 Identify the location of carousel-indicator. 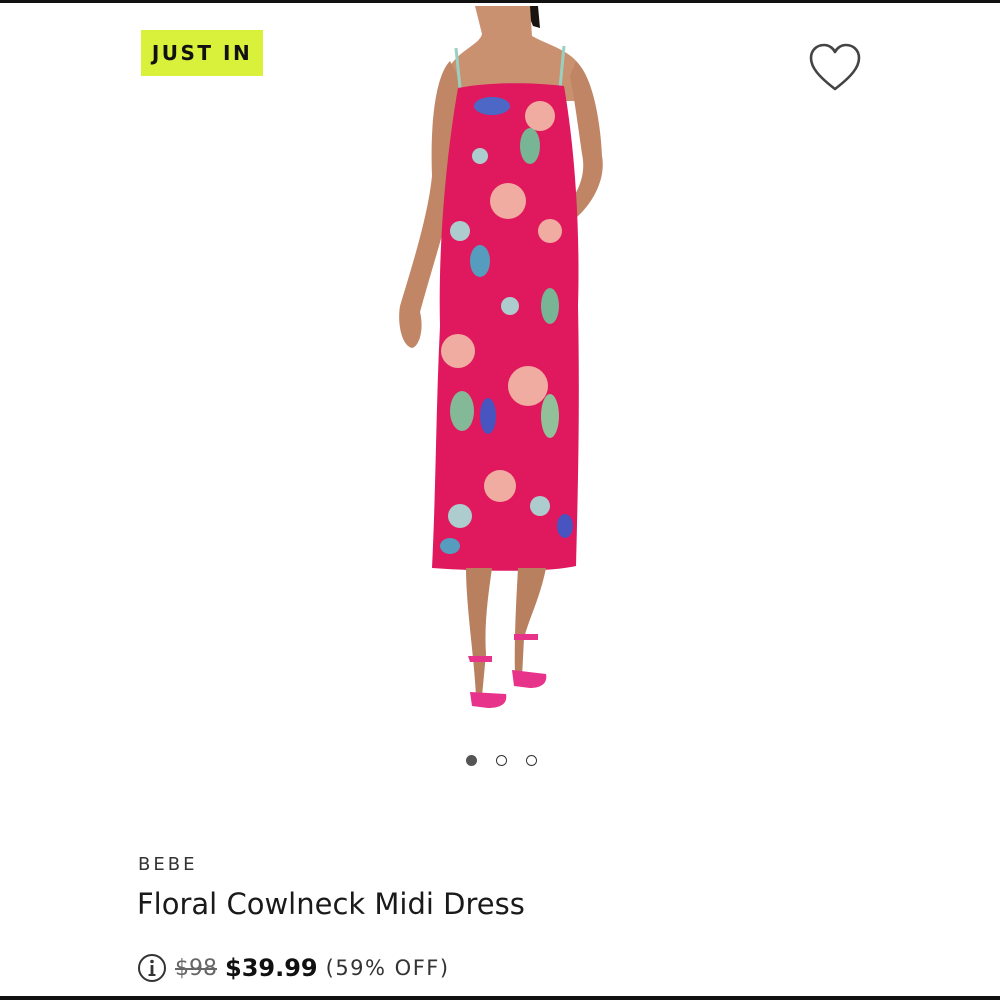
(501, 760).